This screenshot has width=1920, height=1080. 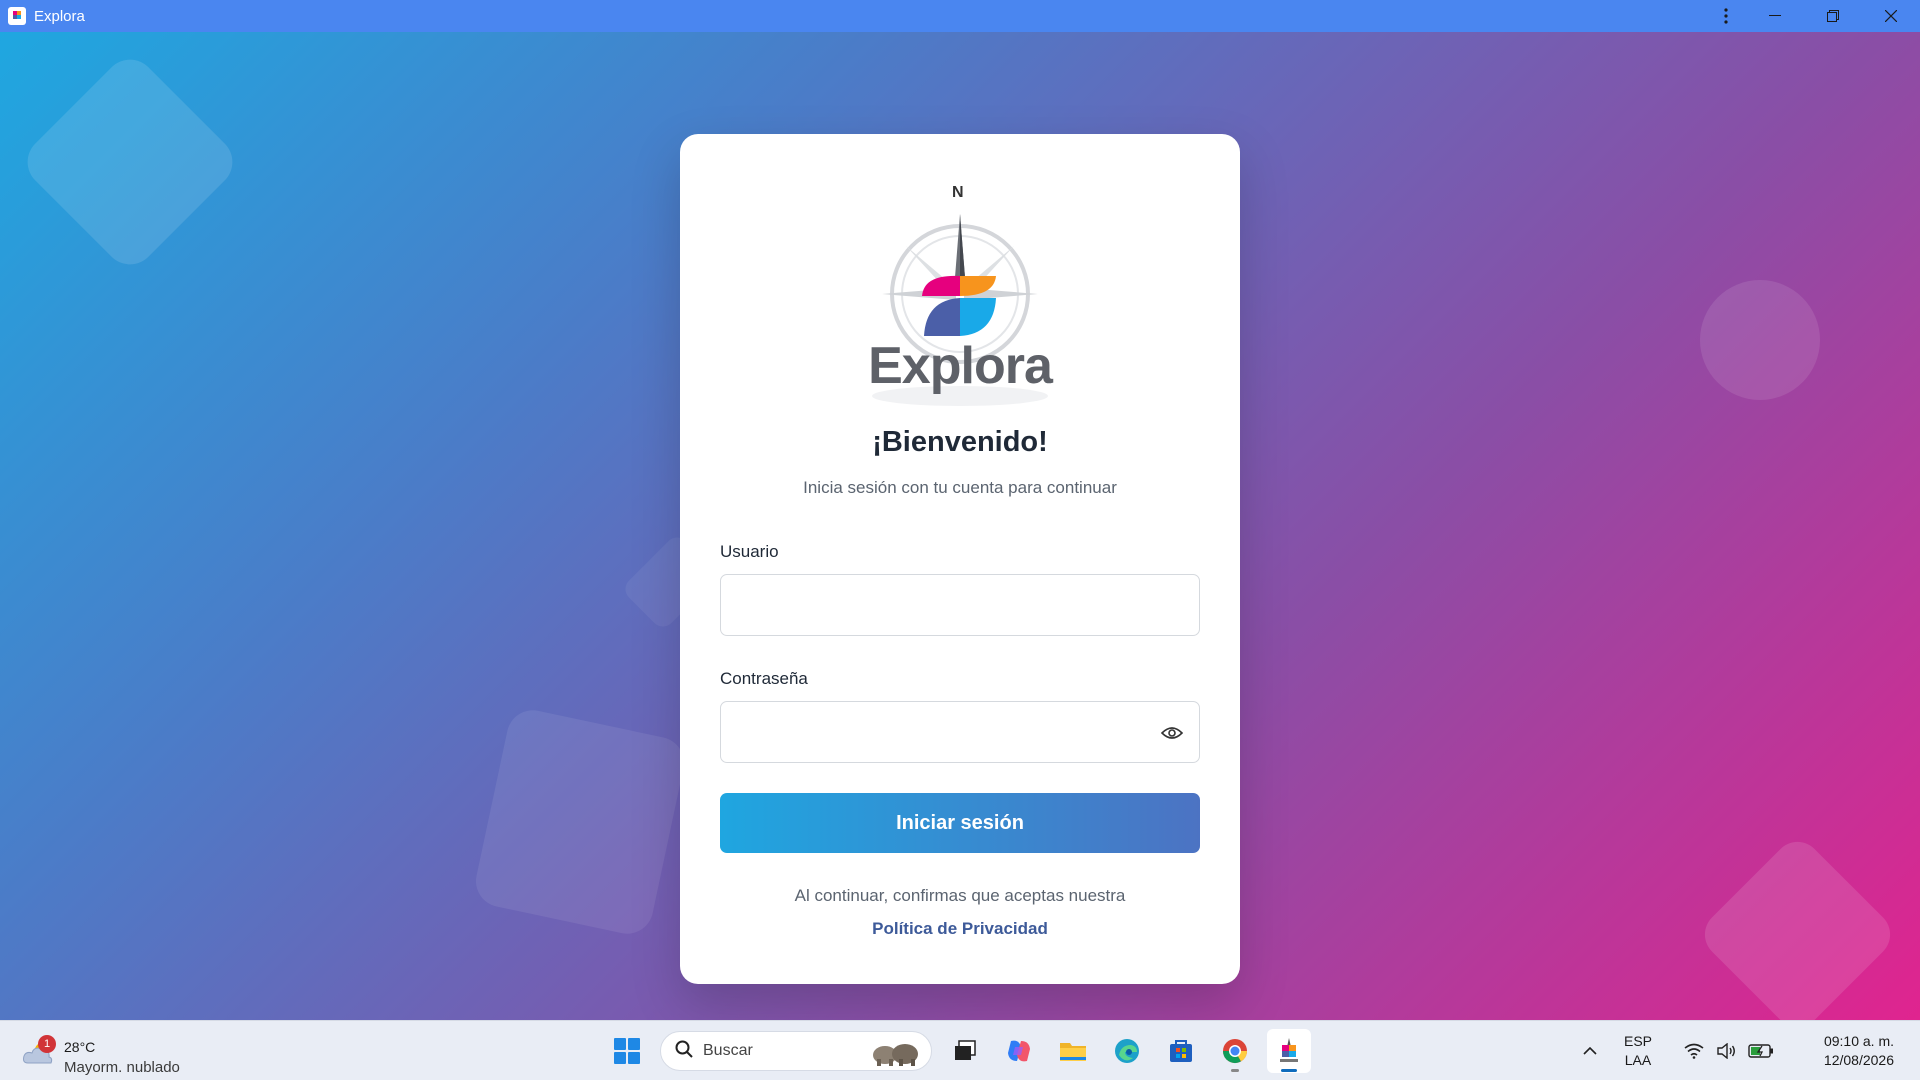 What do you see at coordinates (1858, 1041) in the screenshot?
I see `clock-time: 09:10 a. m.` at bounding box center [1858, 1041].